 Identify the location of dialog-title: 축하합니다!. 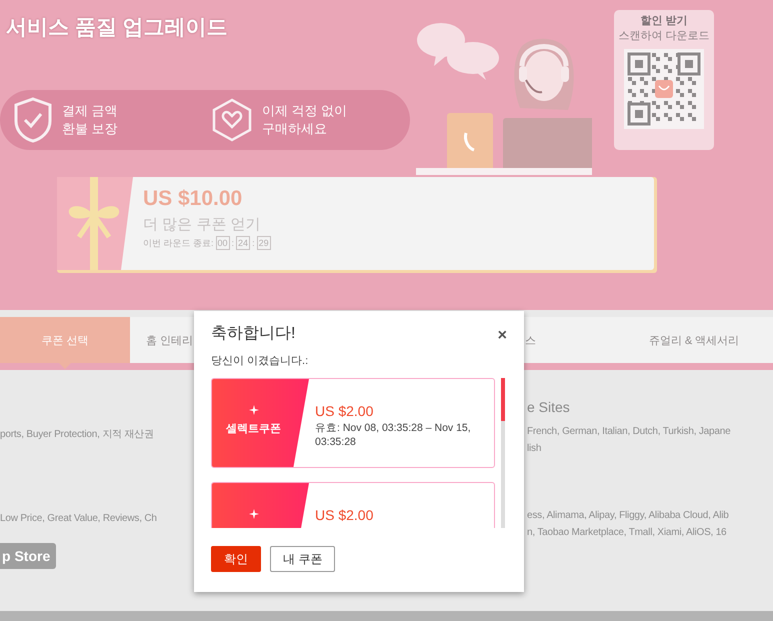
(253, 334).